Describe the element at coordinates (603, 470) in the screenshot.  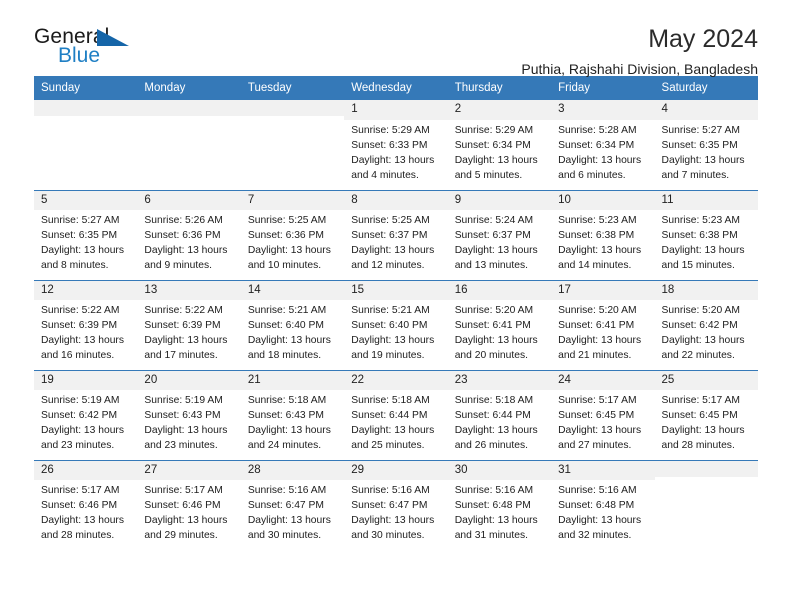
I see `day-number: 31` at that location.